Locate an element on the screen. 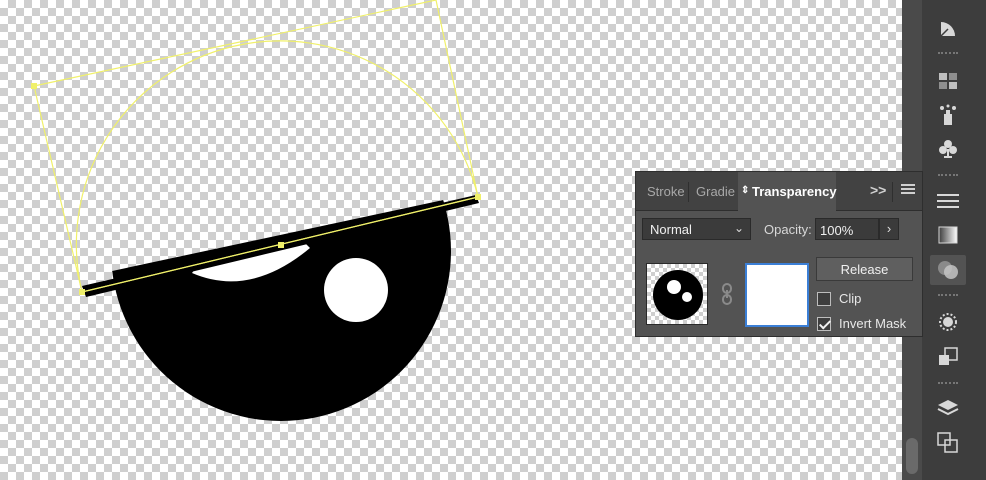  link-mask-icon is located at coordinates (727, 294).